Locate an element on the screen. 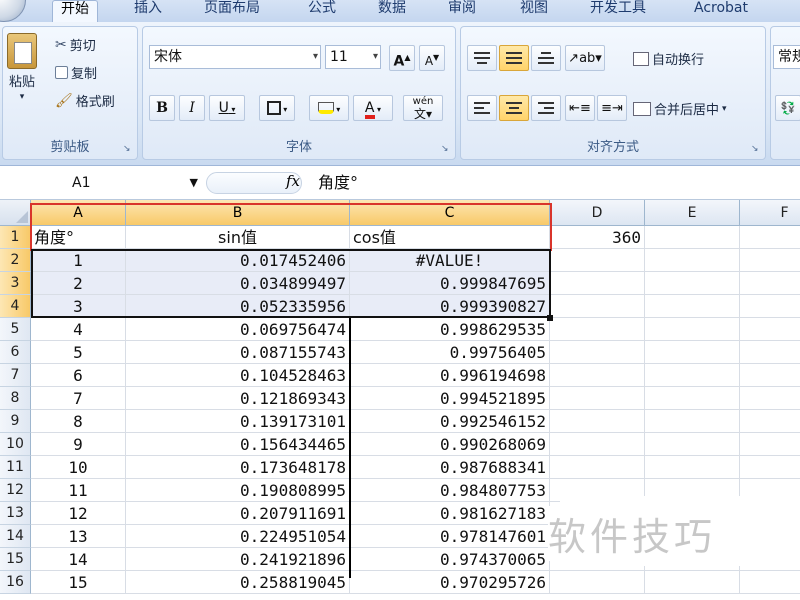 The image size is (800, 600). cell-a8: 7 is located at coordinates (78, 398).